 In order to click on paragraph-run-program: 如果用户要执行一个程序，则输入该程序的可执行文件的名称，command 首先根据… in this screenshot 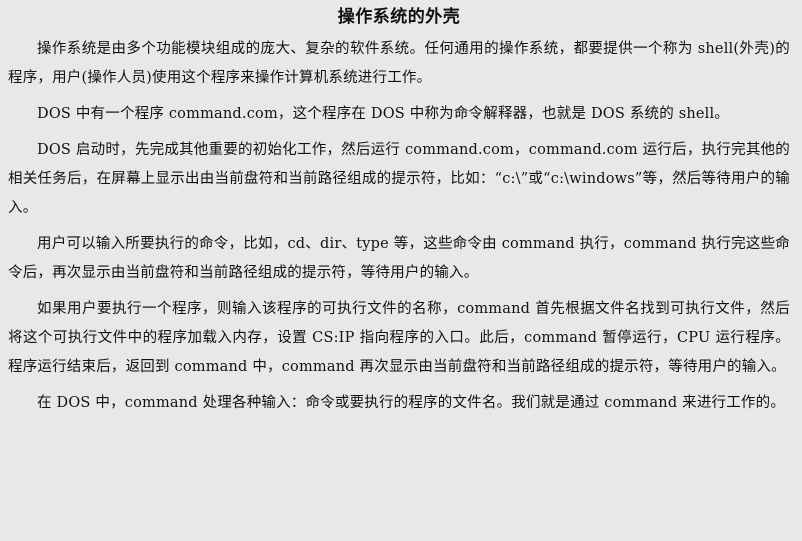, I will do `click(399, 338)`.